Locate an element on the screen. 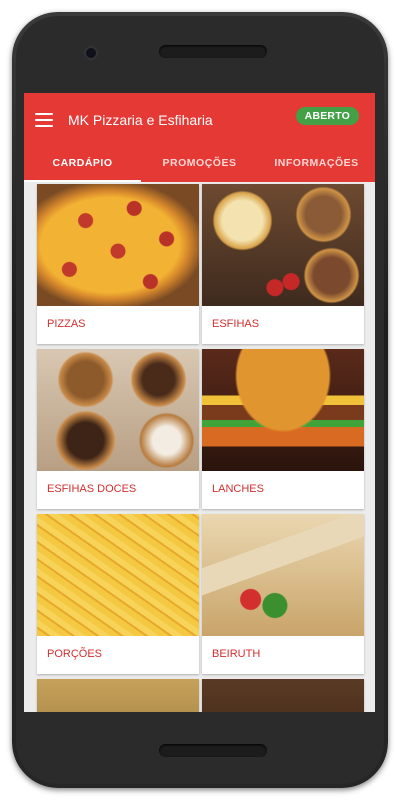 The height and width of the screenshot is (800, 400). category-label: BEIRUTH is located at coordinates (236, 654).